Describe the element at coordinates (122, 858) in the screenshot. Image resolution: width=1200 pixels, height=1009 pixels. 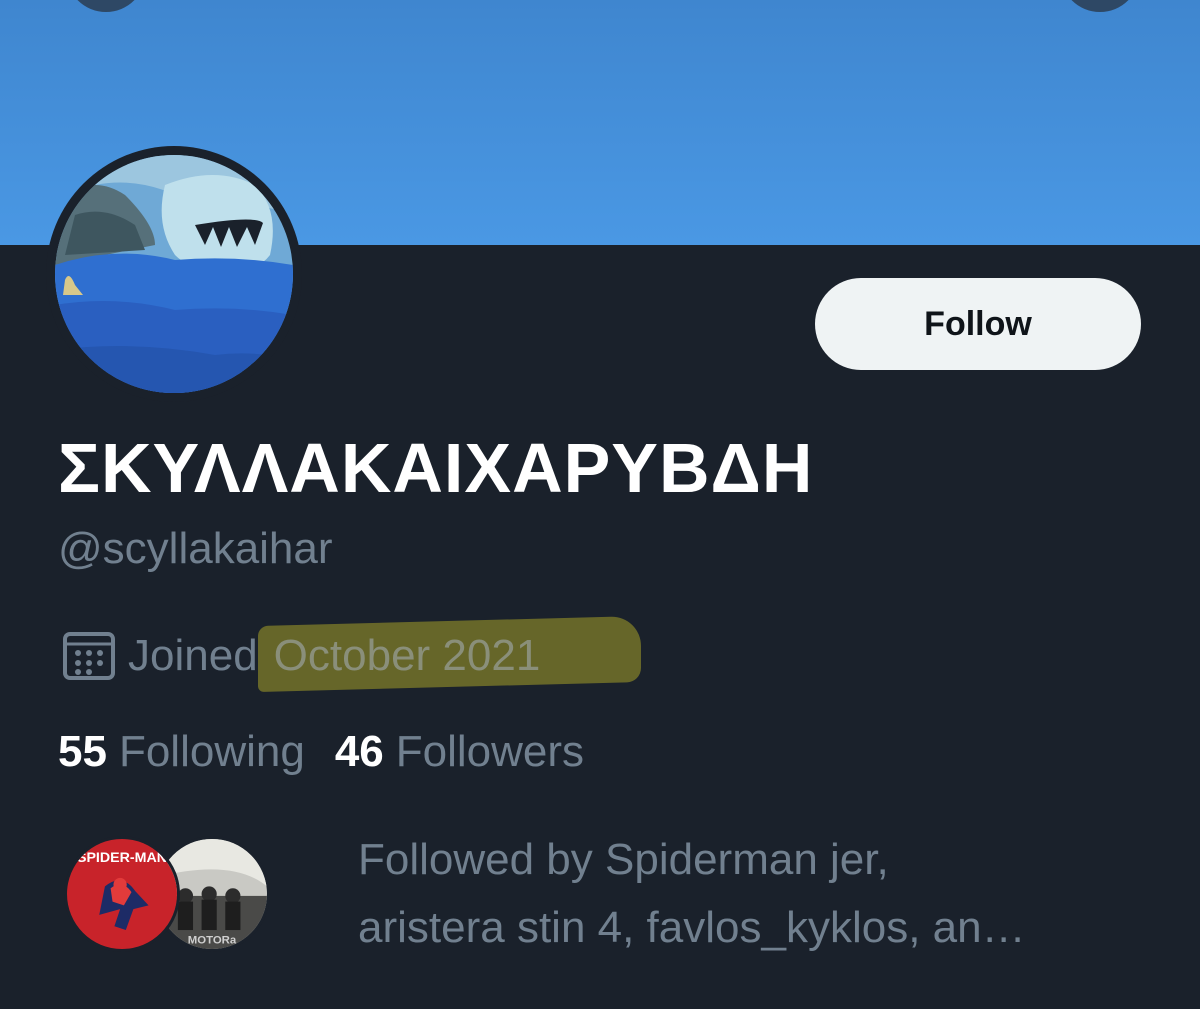
I see `mutual-avatar1-text: SPIDER-MAN` at that location.